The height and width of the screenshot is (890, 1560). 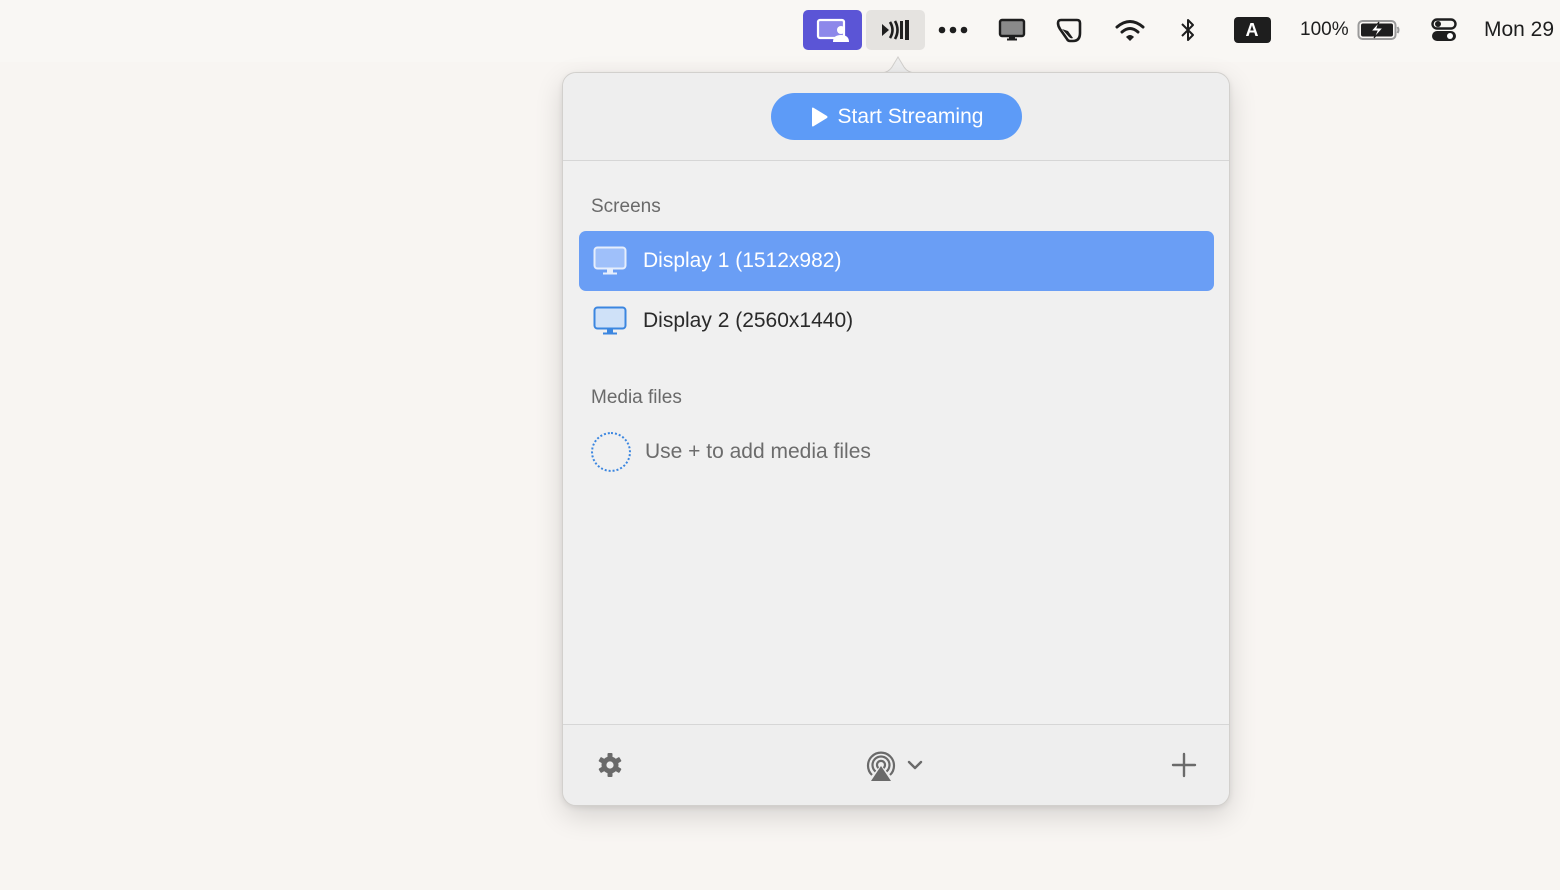 I want to click on battery-charging-icon, so click(x=1378, y=30).